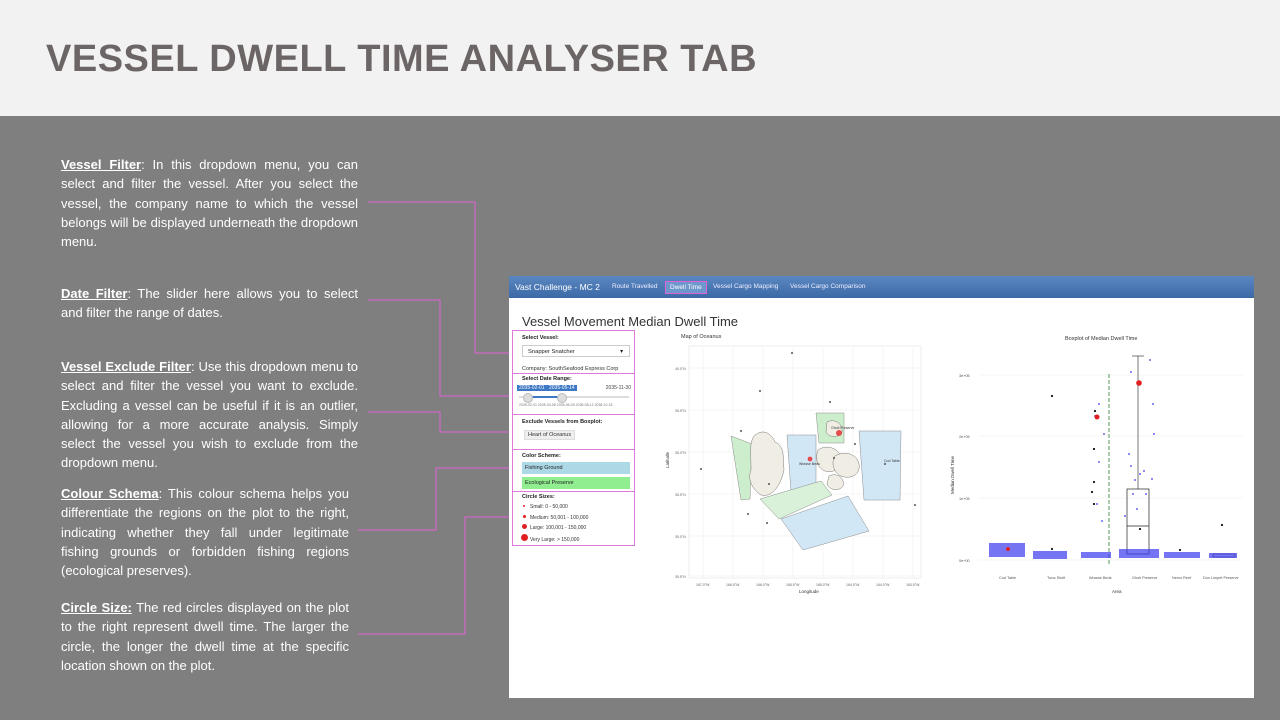 Image resolution: width=1280 pixels, height=720 pixels. Describe the element at coordinates (101, 164) in the screenshot. I see `note-head: Vessel Filter` at that location.